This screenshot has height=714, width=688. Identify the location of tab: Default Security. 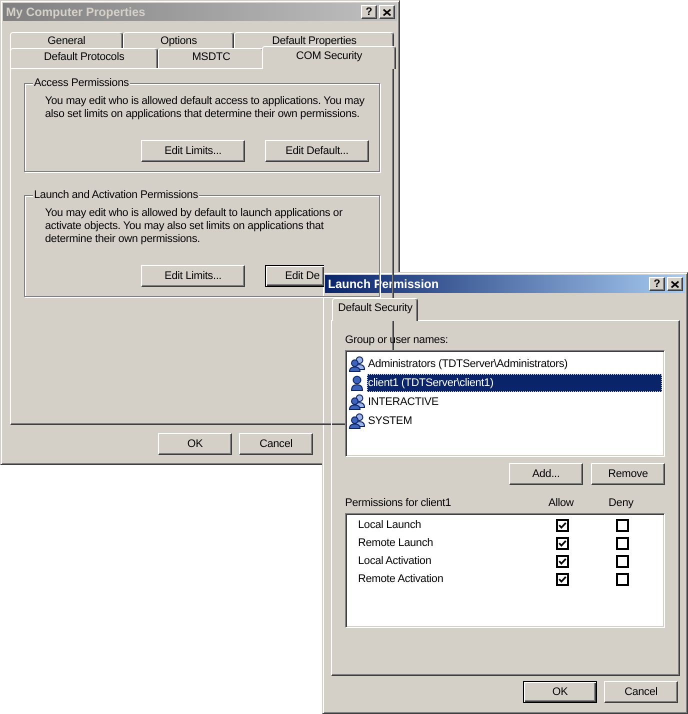
(375, 309).